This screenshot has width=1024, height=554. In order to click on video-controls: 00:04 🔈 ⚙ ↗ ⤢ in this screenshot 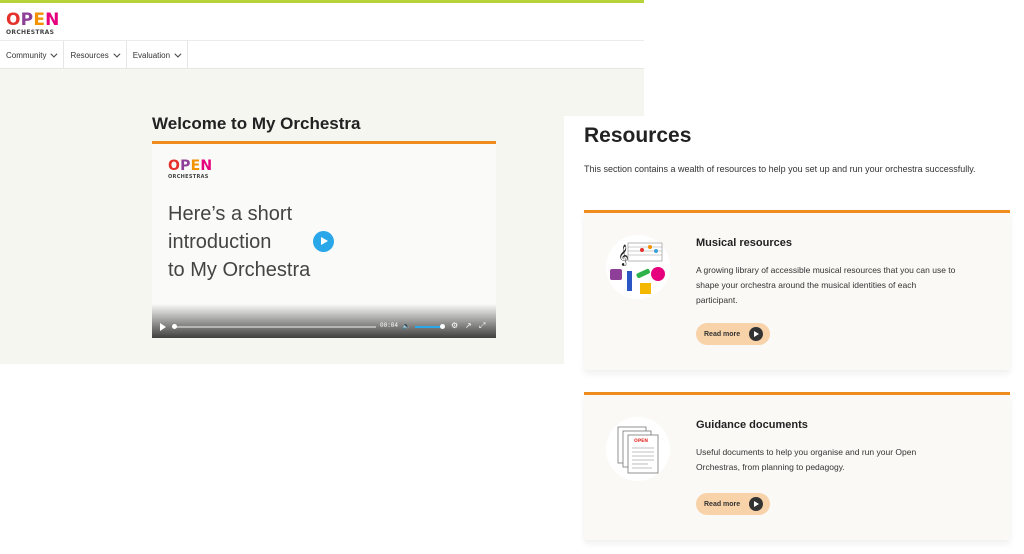, I will do `click(324, 327)`.